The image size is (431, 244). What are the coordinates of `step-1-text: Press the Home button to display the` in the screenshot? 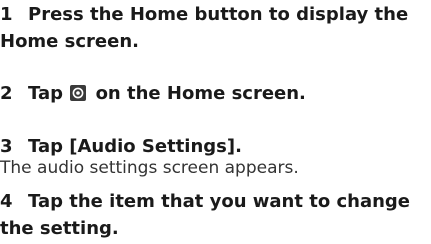 It's located at (218, 14).